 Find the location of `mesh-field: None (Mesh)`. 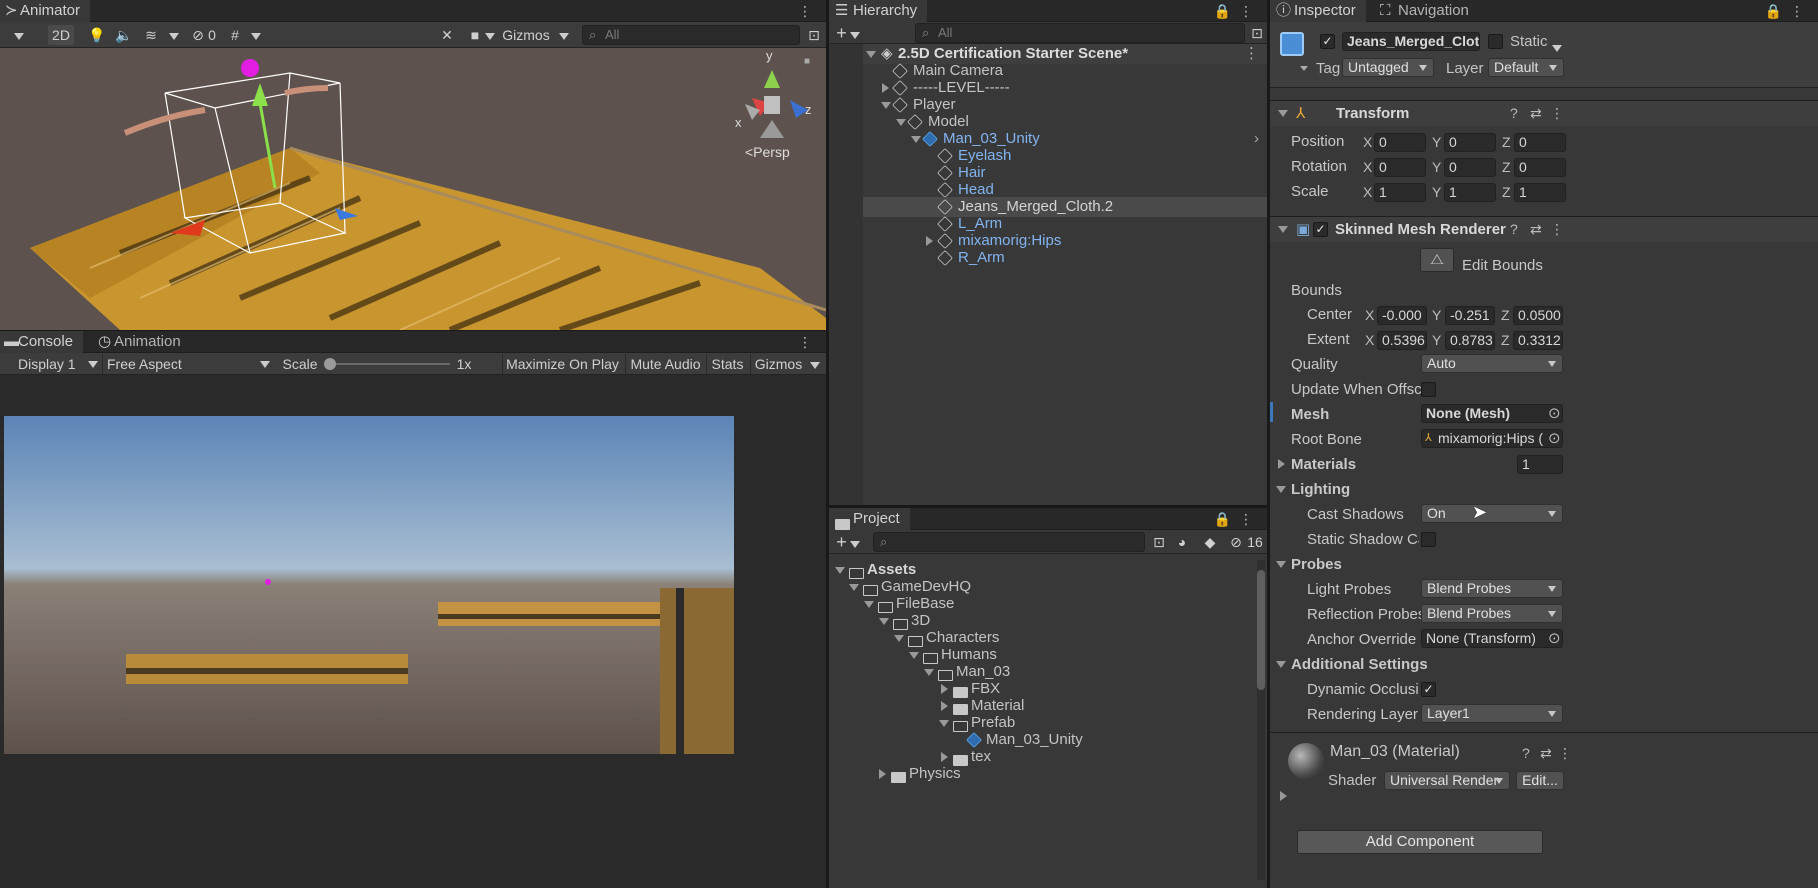

mesh-field: None (Mesh) is located at coordinates (1492, 413).